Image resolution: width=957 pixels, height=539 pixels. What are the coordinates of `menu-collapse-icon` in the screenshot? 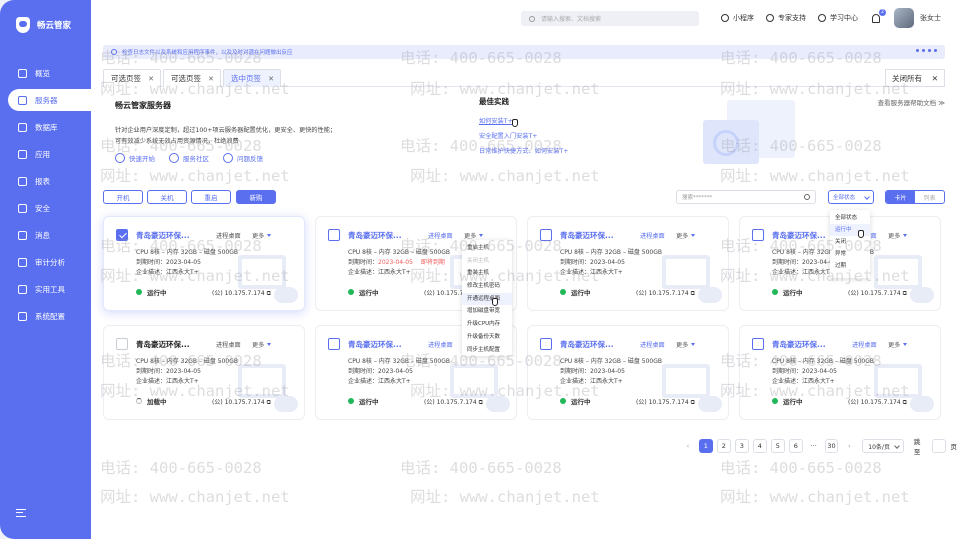 It's located at (21, 513).